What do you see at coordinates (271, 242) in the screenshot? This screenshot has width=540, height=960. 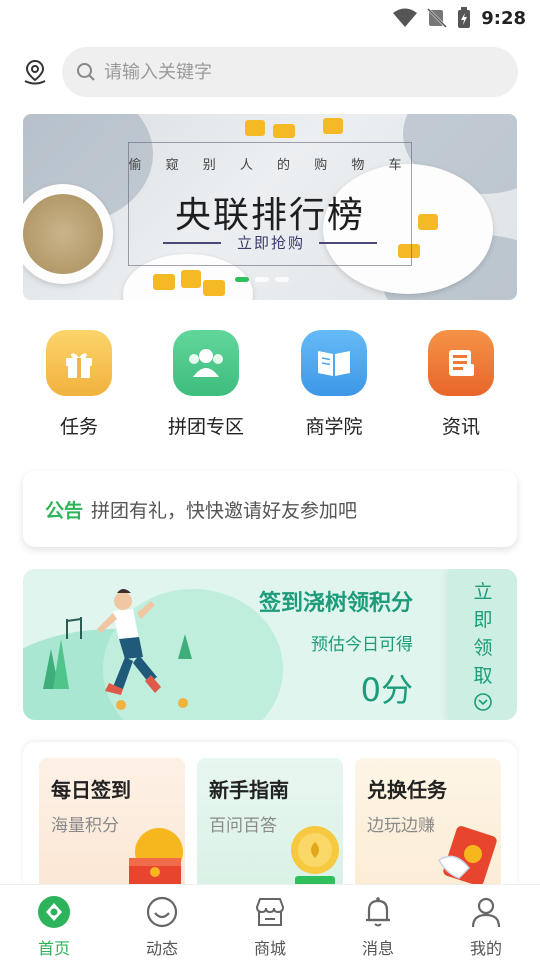 I see `banner-buy-button: 立即抢购` at bounding box center [271, 242].